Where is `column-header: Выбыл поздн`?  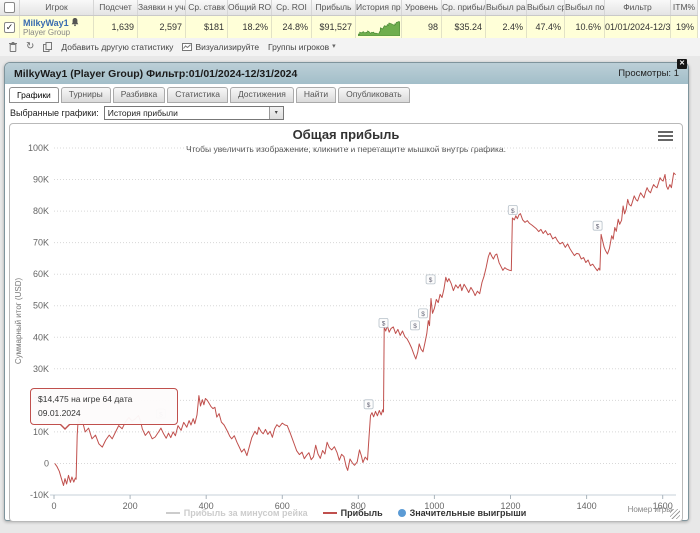
column-header: Выбыл поздн is located at coordinates (585, 7).